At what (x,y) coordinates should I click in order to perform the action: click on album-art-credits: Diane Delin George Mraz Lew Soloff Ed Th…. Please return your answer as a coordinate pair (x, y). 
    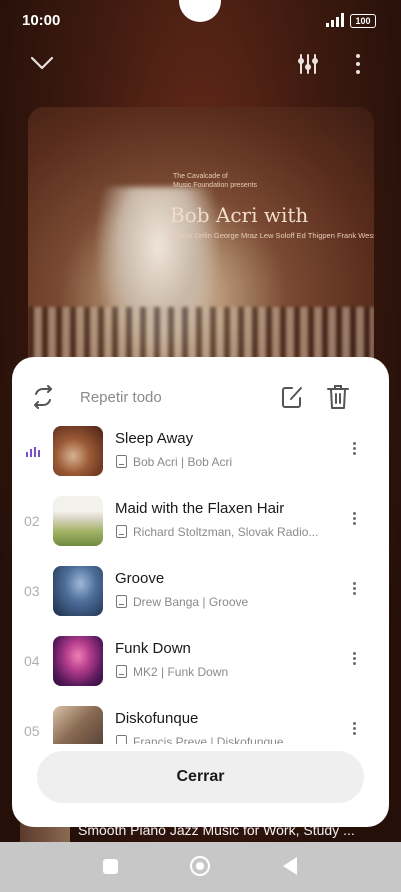
    Looking at the image, I should click on (273, 235).